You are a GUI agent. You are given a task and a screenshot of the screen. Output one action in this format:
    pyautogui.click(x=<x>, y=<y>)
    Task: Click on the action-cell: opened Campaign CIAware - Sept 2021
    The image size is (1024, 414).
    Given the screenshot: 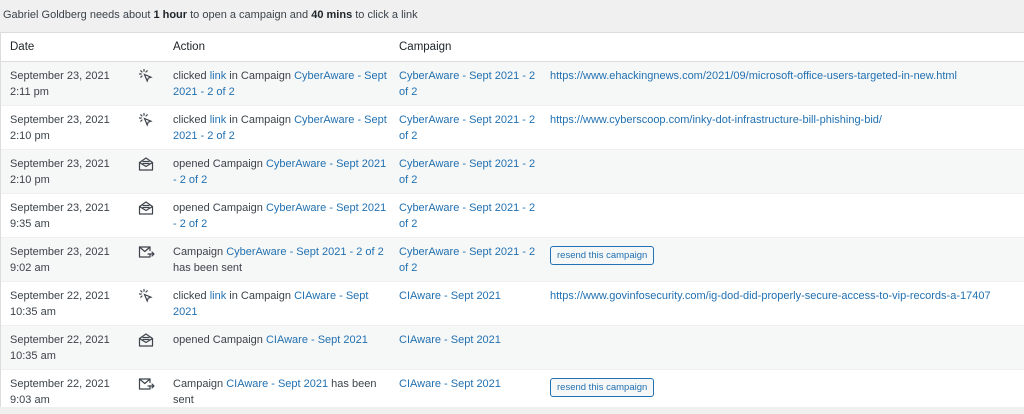 What is the action you would take?
    pyautogui.click(x=277, y=347)
    